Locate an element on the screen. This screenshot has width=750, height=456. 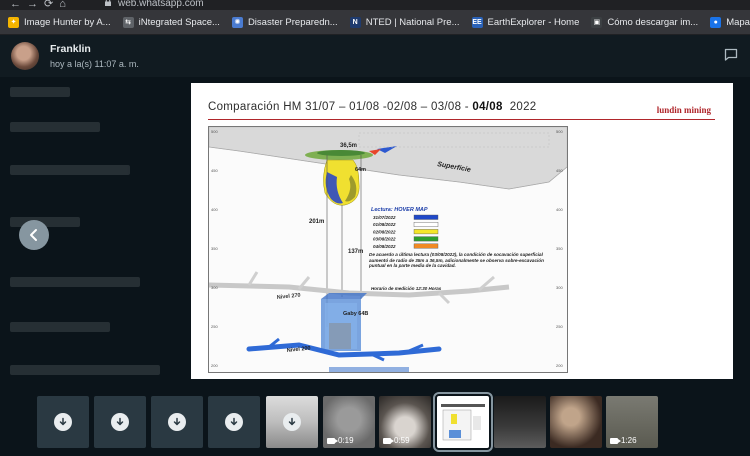
browser-toolbar: ←→⟳⌂ web.whatsapp.com is located at coordinates (375, 5).